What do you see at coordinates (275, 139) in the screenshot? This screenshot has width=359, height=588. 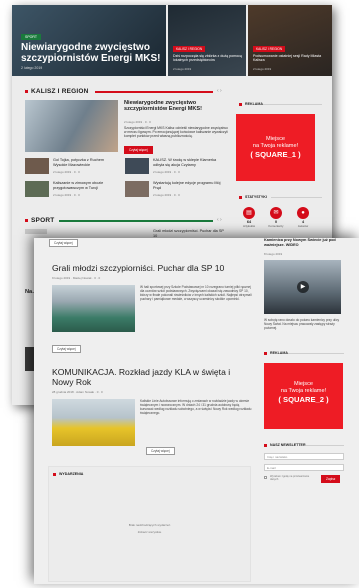 I see `ad-line-1: Miejsce` at bounding box center [275, 139].